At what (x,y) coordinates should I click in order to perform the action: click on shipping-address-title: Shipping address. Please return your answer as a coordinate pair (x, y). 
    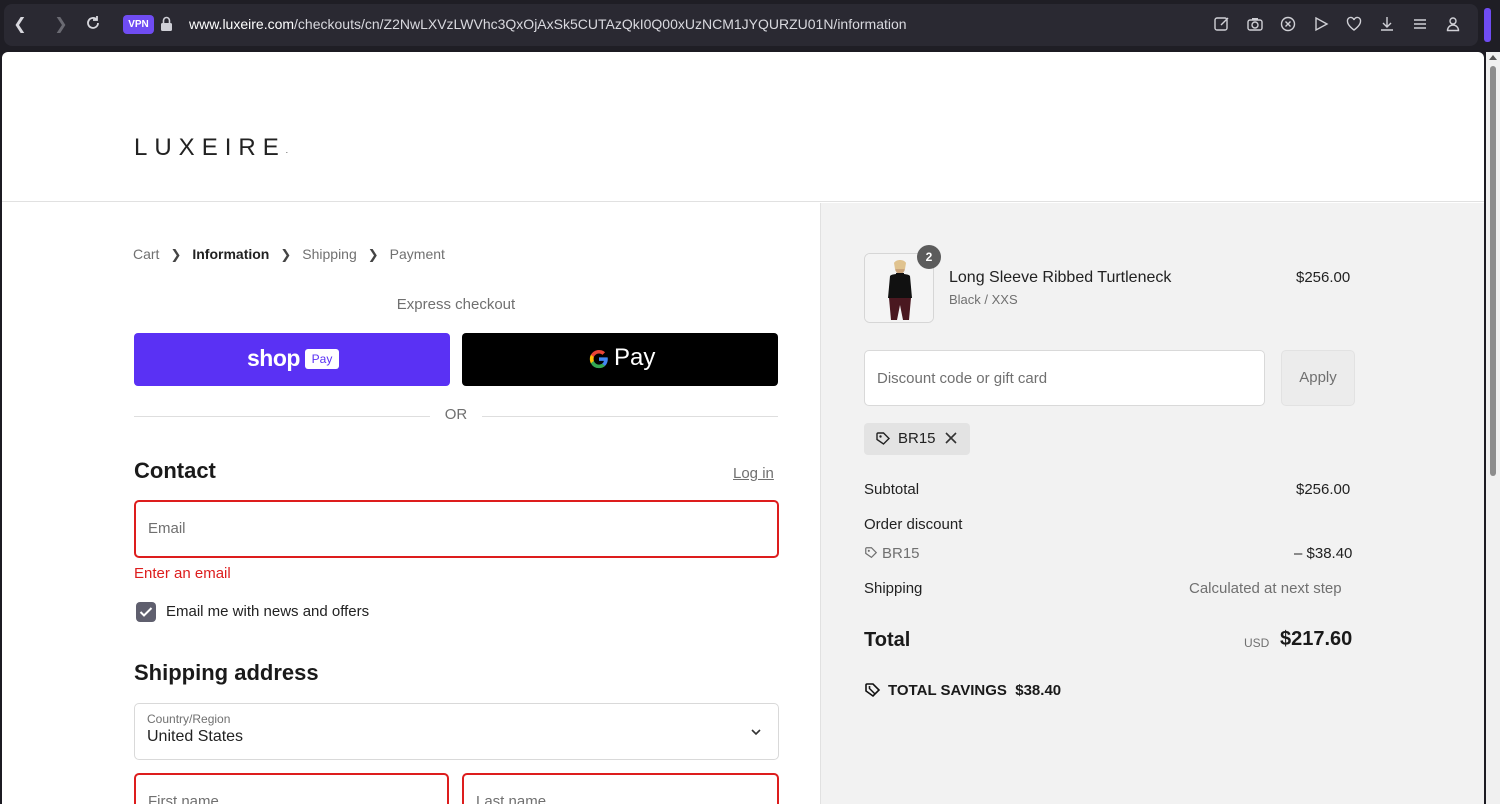
    Looking at the image, I should click on (226, 672).